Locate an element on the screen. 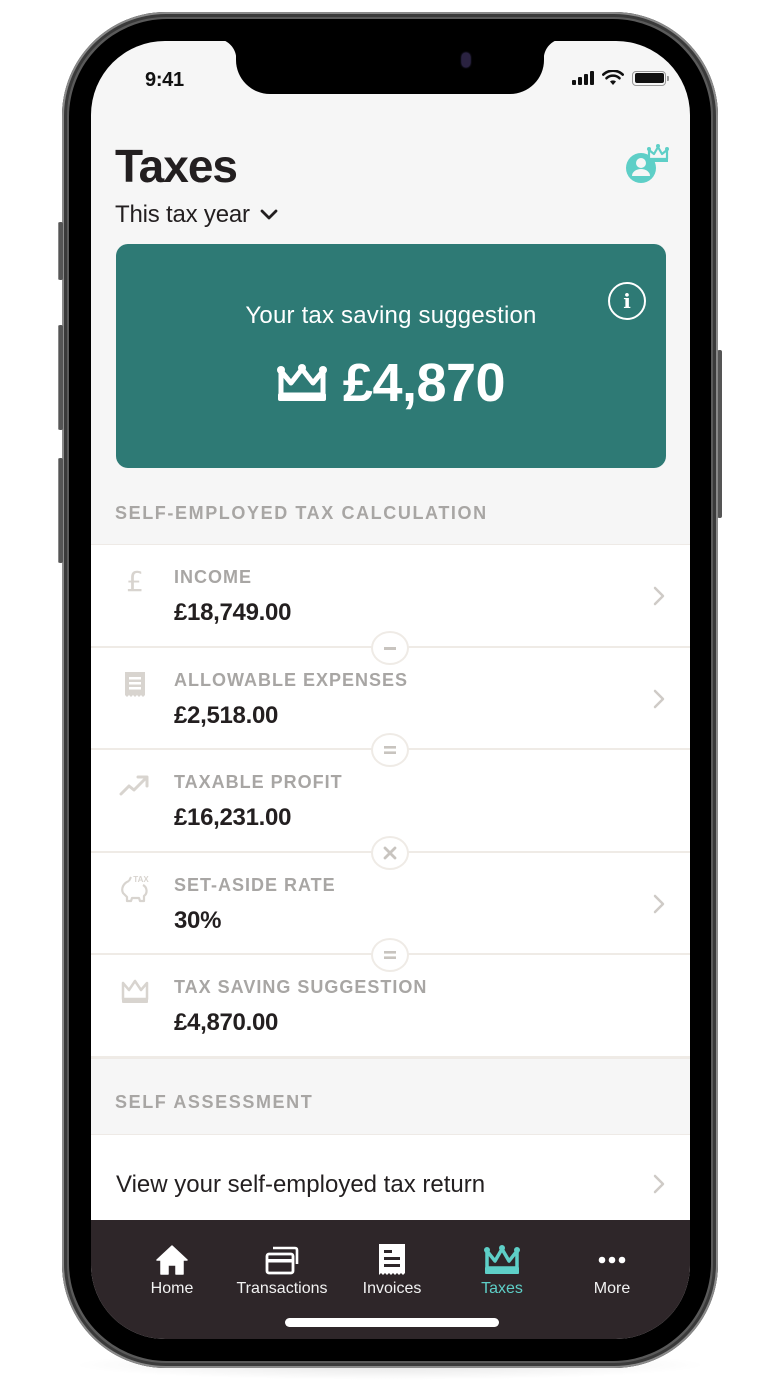  cellular-signal-icon is located at coordinates (583, 78).